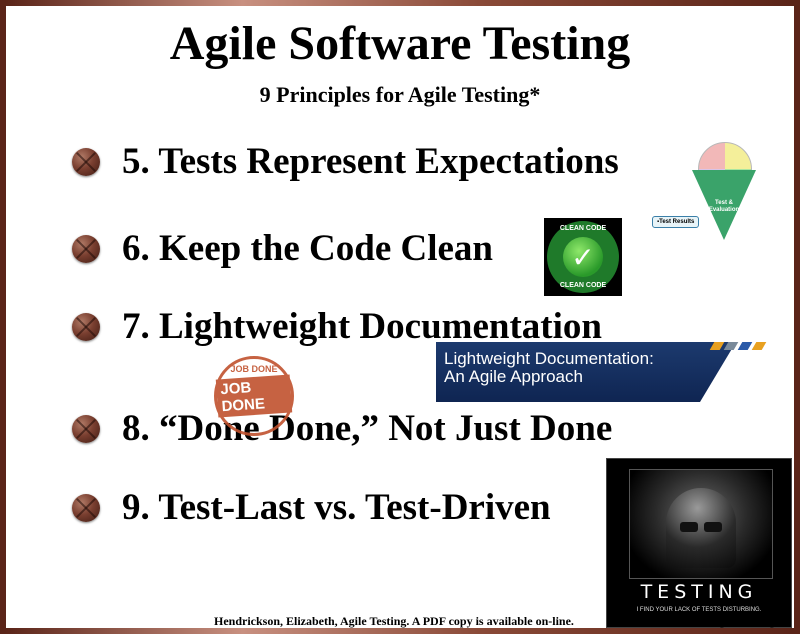 The height and width of the screenshot is (634, 800). Describe the element at coordinates (699, 610) in the screenshot. I see `poster-caption: I FIND YOUR LACK OF TESTS DISTURBING.` at that location.